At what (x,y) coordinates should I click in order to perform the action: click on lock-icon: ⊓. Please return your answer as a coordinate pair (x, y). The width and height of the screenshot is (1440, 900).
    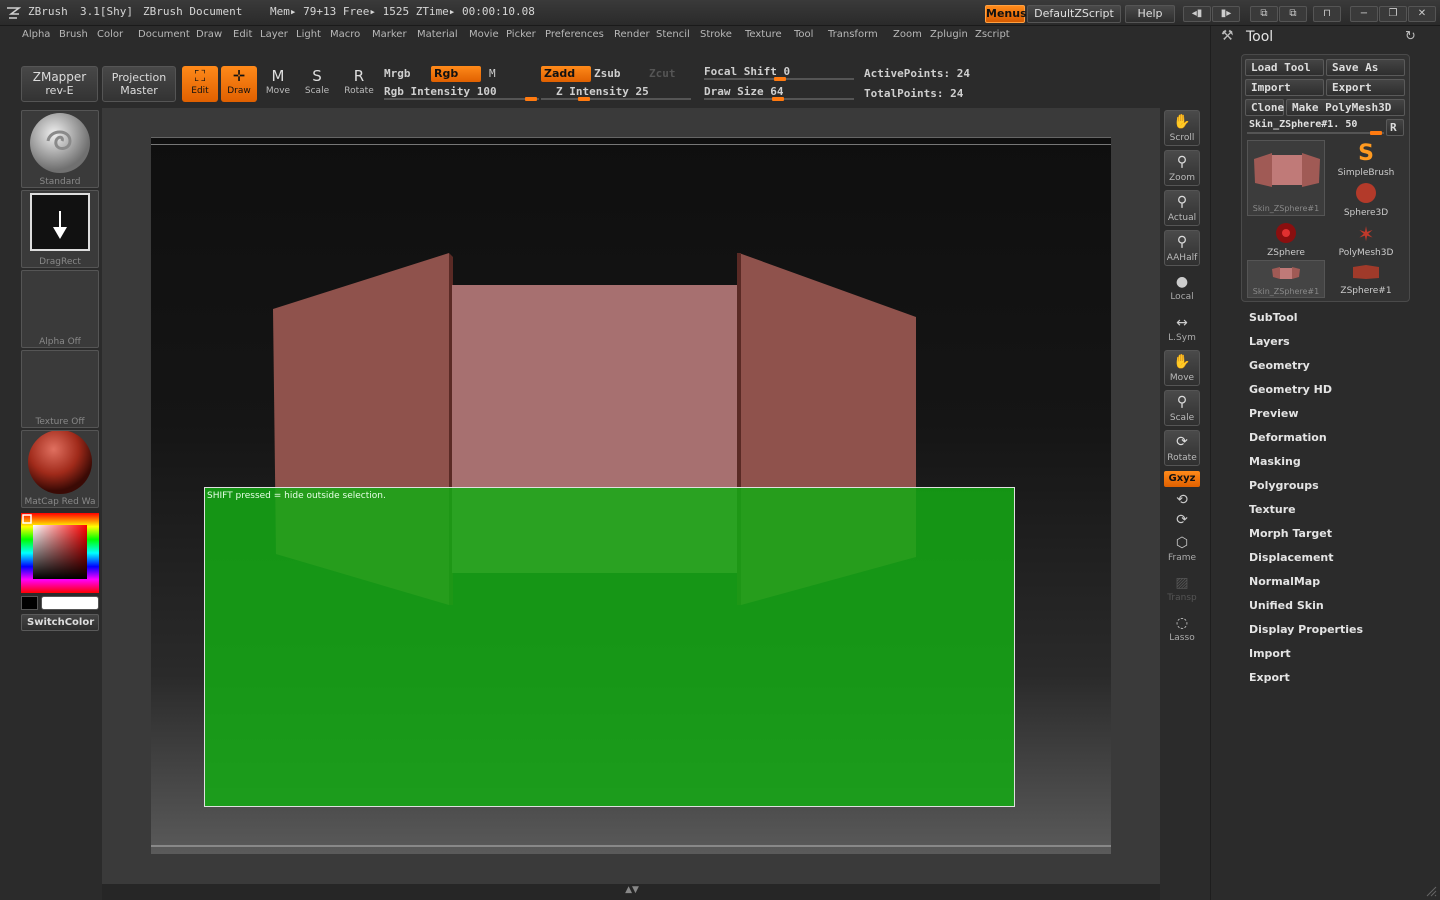
    Looking at the image, I should click on (1327, 14).